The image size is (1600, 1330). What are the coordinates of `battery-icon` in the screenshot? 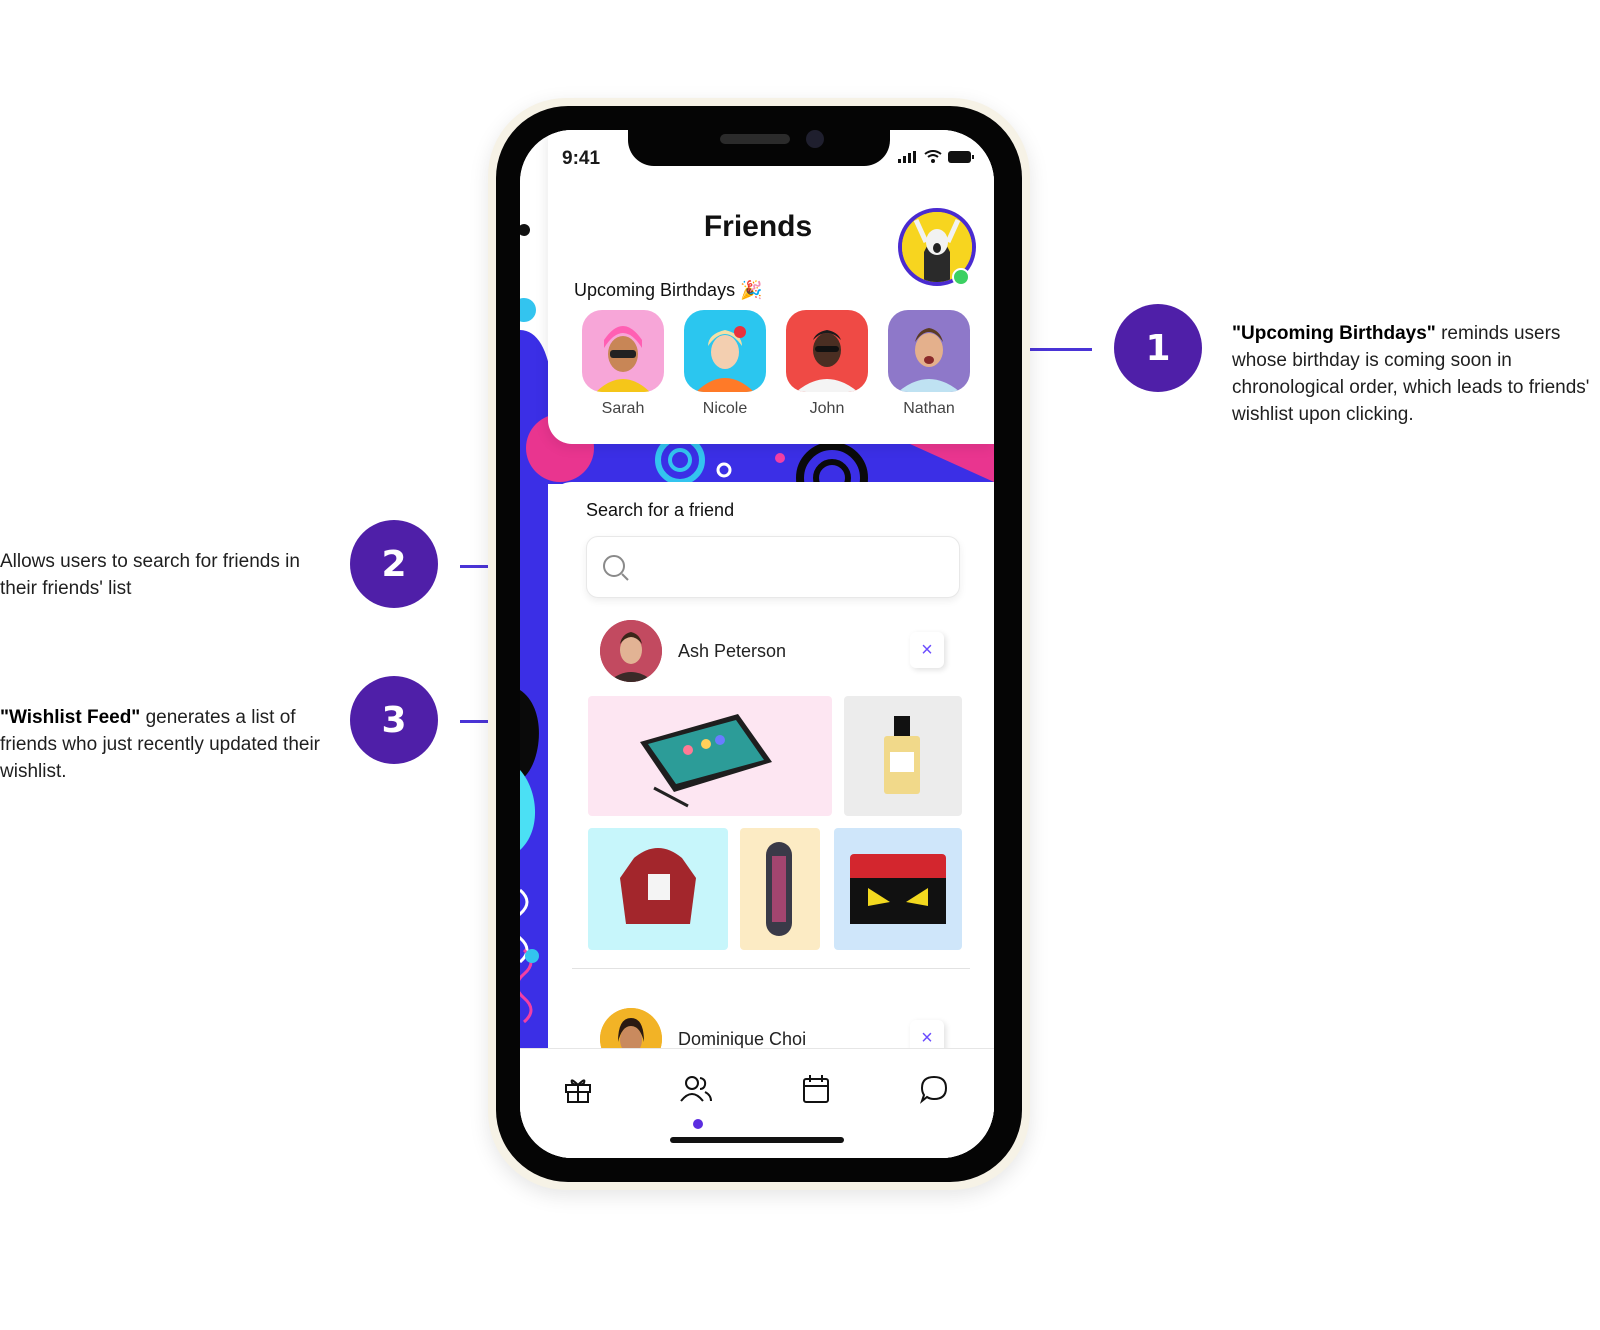 It's located at (961, 156).